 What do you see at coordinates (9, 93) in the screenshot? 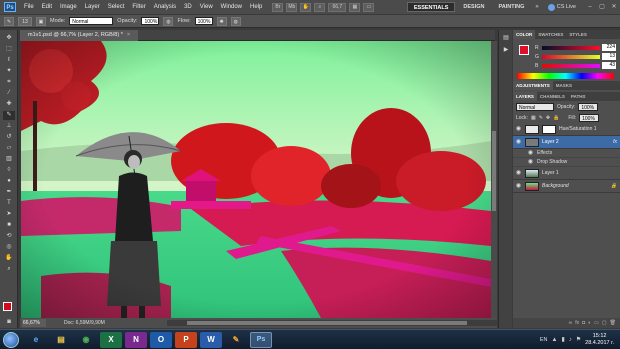
I see `eyedropper-tool-icon: ⁄` at bounding box center [9, 93].